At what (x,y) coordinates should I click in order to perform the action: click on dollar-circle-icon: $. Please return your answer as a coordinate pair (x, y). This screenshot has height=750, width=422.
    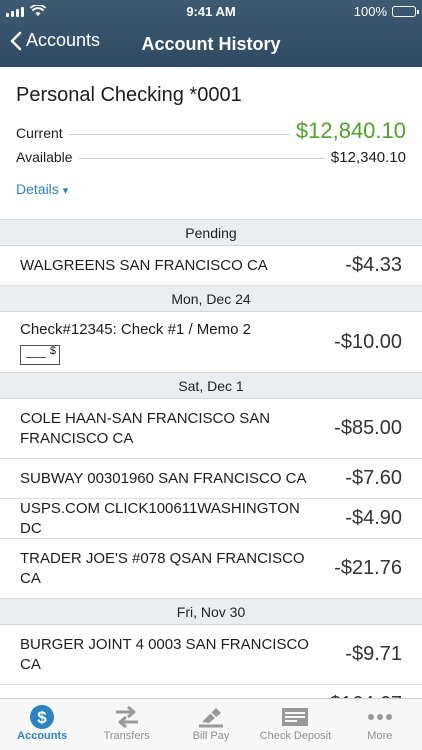
    Looking at the image, I should click on (42, 717).